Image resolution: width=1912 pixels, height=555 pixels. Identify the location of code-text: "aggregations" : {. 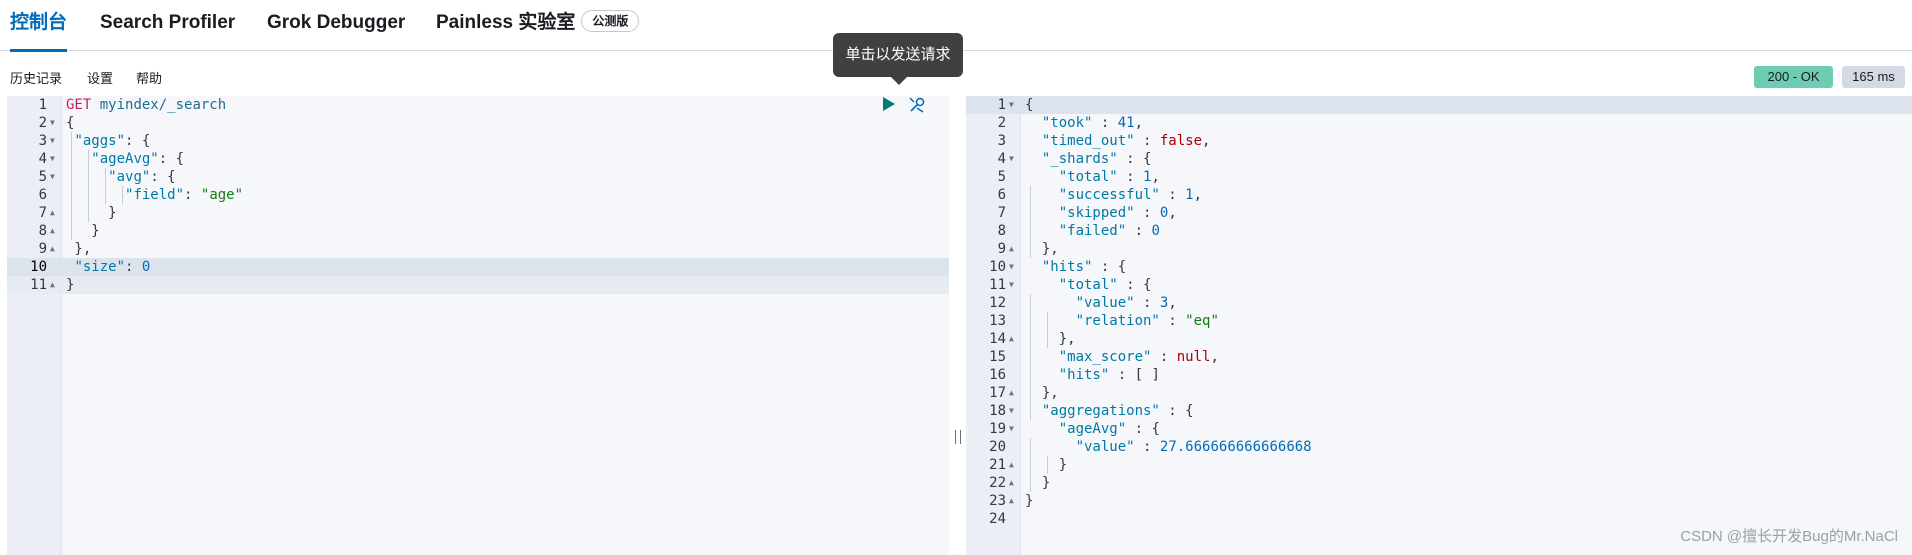
(1109, 411).